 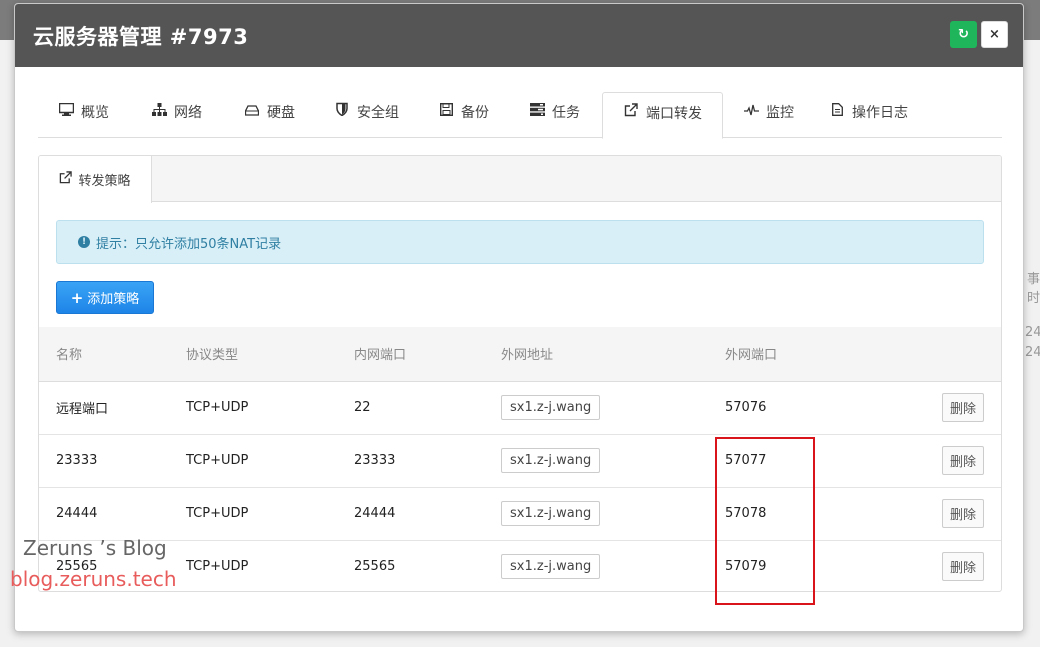 I want to click on cell-internal-port: 23333, so click(x=375, y=460).